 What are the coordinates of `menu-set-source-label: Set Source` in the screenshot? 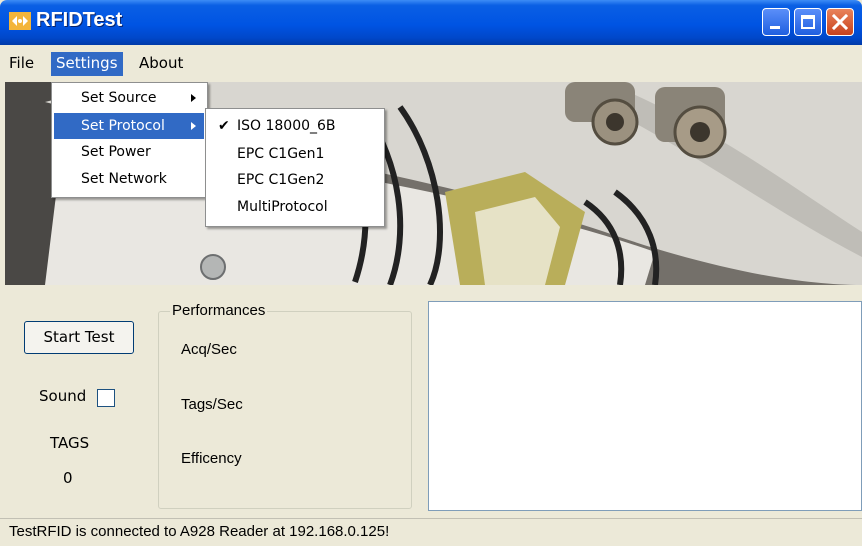 It's located at (119, 98).